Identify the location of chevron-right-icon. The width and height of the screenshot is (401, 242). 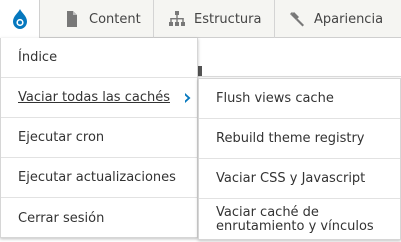
(188, 98).